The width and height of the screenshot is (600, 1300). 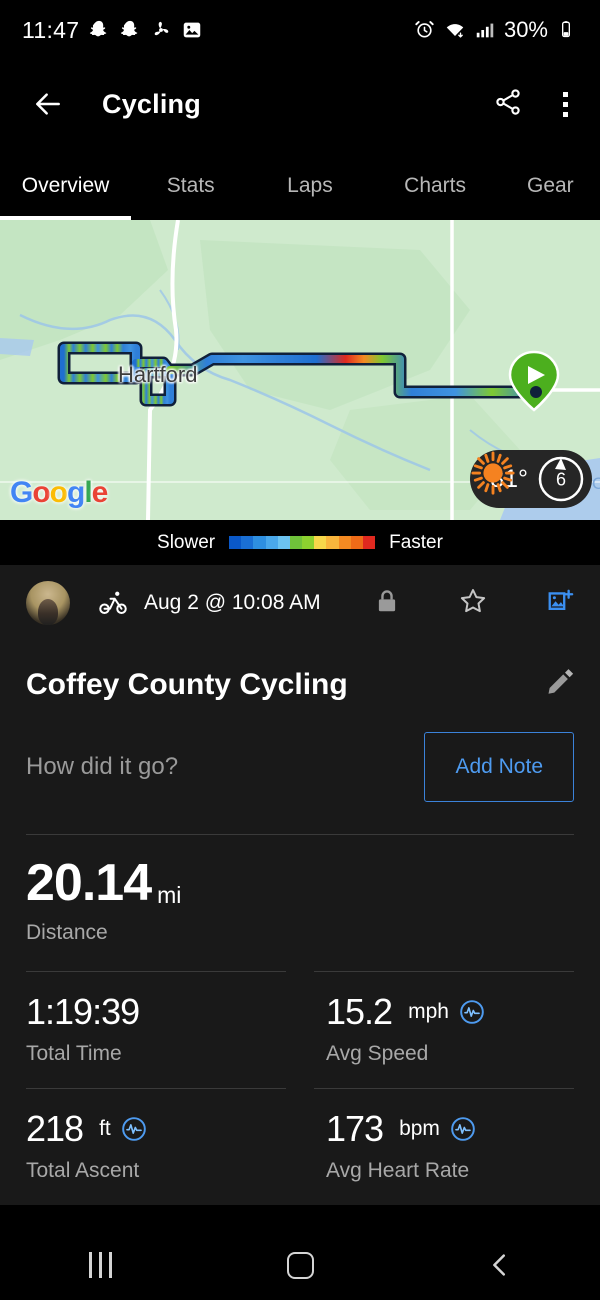 I want to click on activity-title: Coffey County Cycling, so click(x=187, y=684).